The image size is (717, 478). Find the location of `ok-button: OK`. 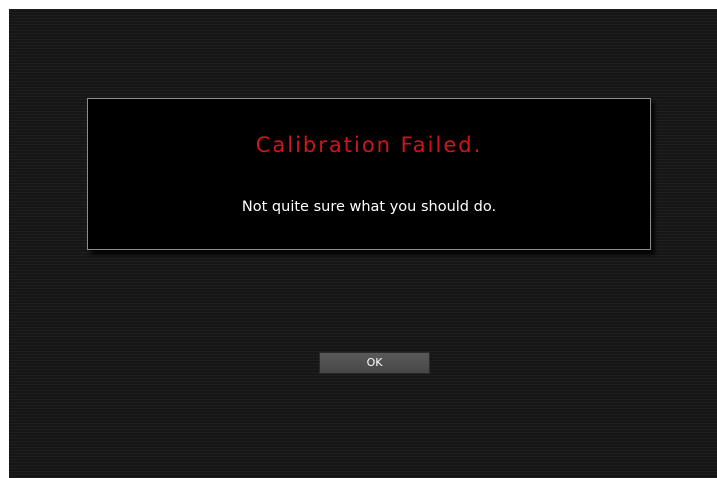

ok-button: OK is located at coordinates (374, 363).